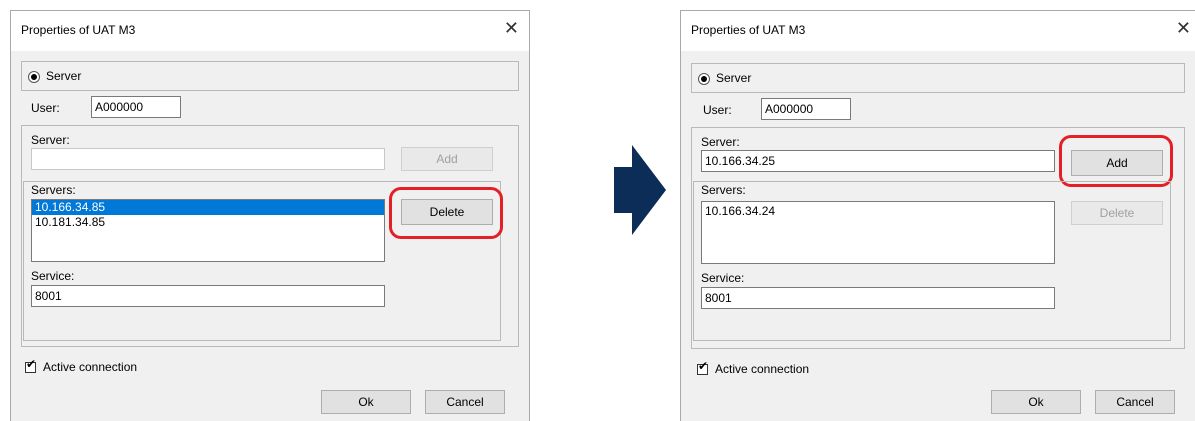  Describe the element at coordinates (640, 190) in the screenshot. I see `arrow-right-icon` at that location.